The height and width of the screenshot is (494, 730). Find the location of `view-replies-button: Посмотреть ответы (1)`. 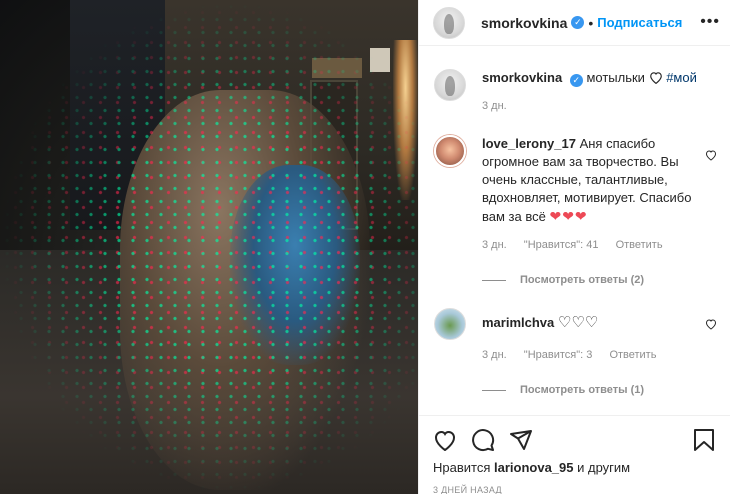

view-replies-button: Посмотреть ответы (1) is located at coordinates (600, 390).